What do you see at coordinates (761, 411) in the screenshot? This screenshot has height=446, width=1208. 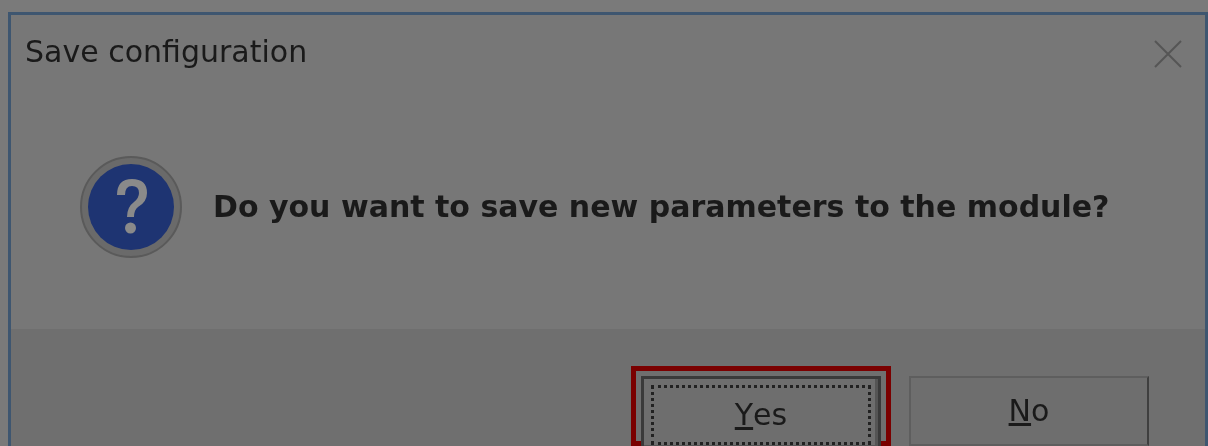 I see `dialog-button: Yes` at bounding box center [761, 411].